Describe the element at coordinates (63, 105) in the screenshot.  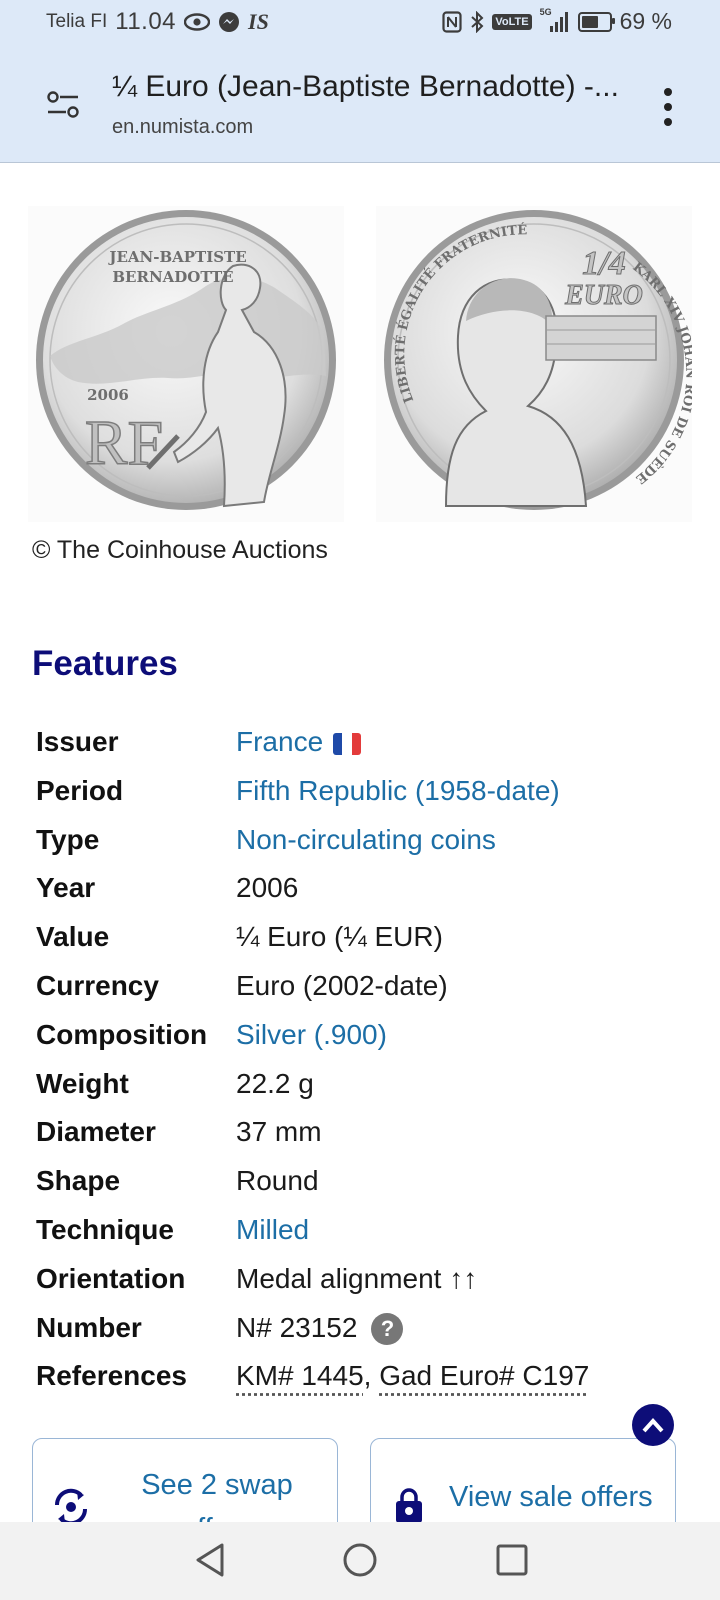
I see `site-settings-icon` at that location.